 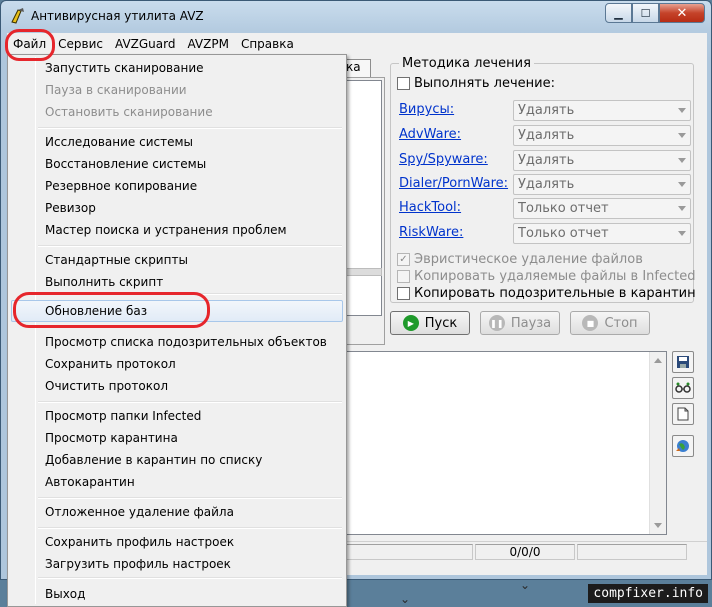 I want to click on minimize-button: ▁, so click(x=618, y=13).